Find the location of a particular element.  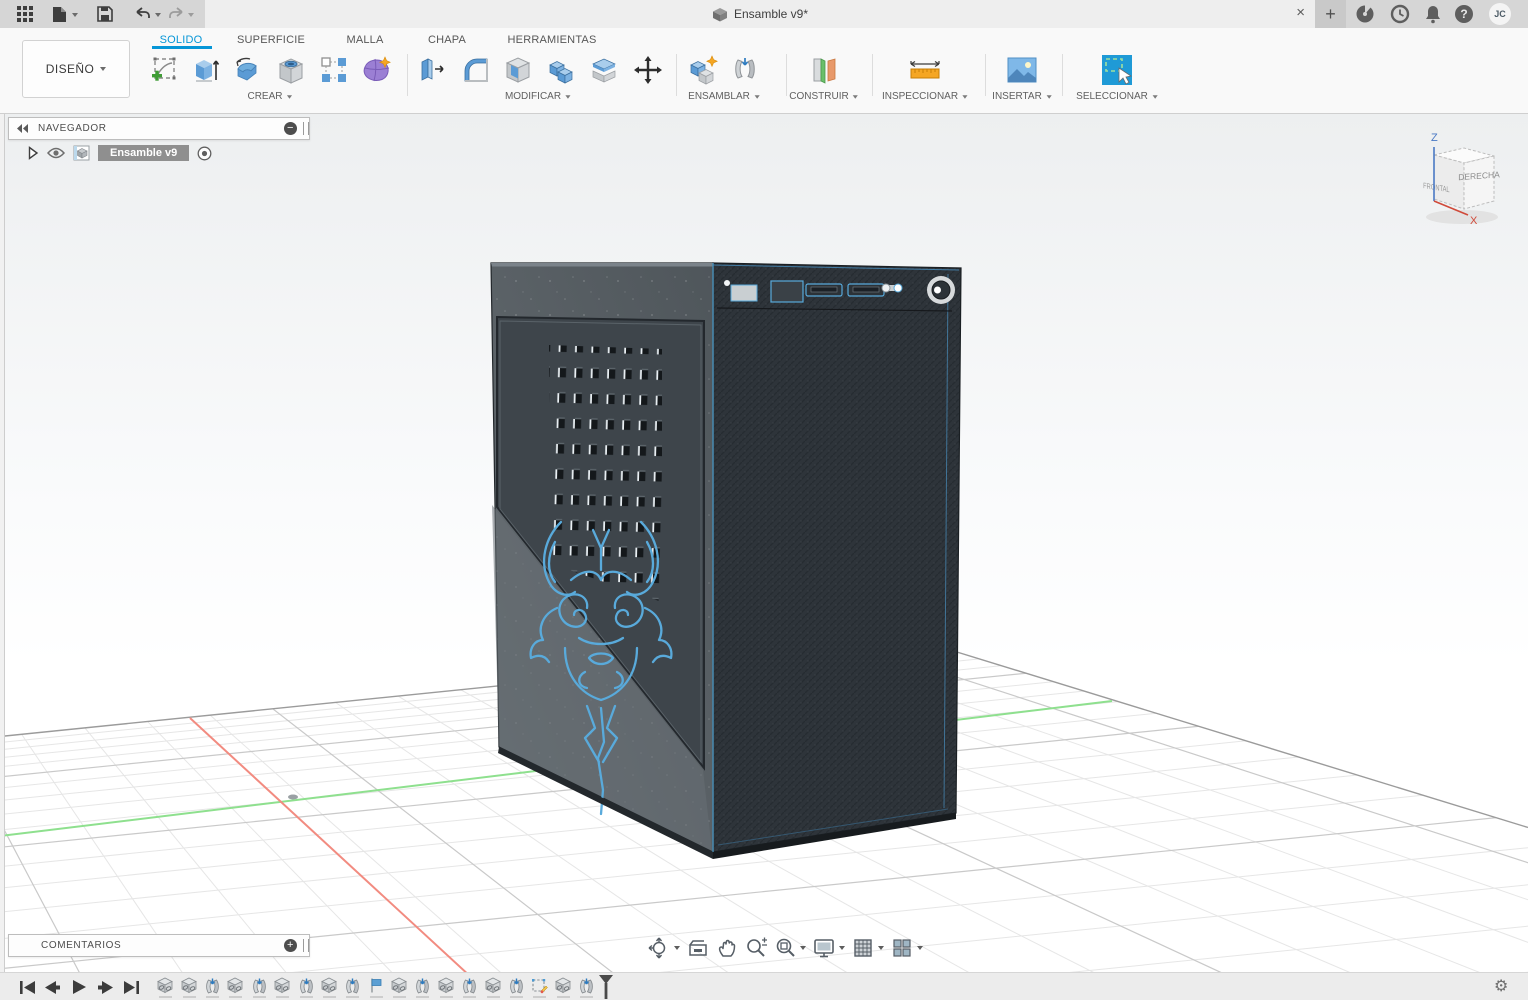

insert-image-icon is located at coordinates (1022, 70).